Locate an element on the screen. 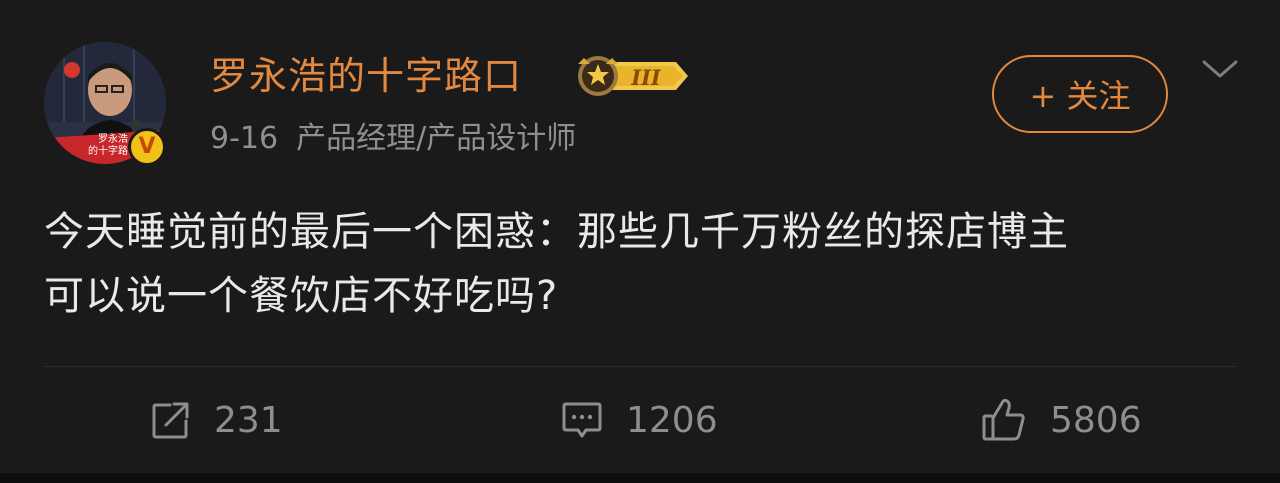 The width and height of the screenshot is (1280, 483). verified-icon: V is located at coordinates (147, 147).